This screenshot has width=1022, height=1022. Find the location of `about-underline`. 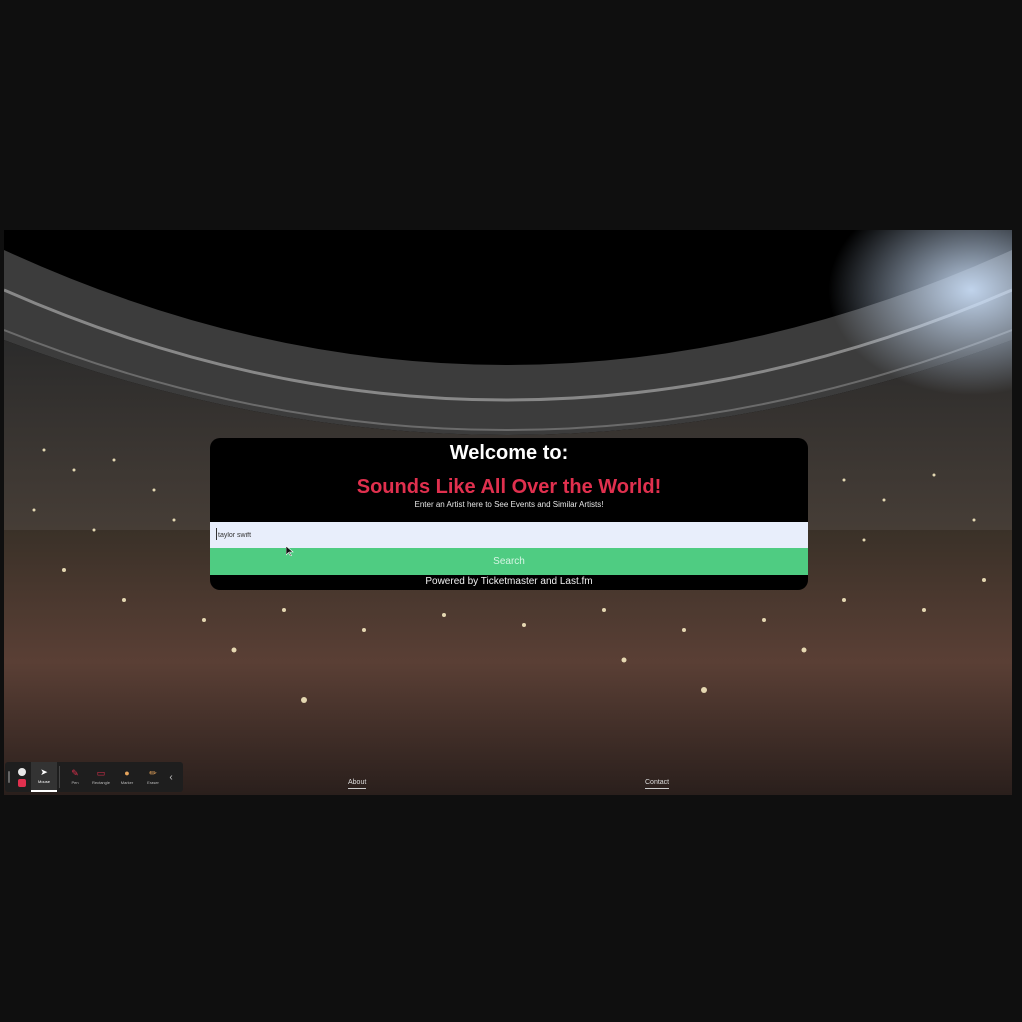

about-underline is located at coordinates (357, 788).